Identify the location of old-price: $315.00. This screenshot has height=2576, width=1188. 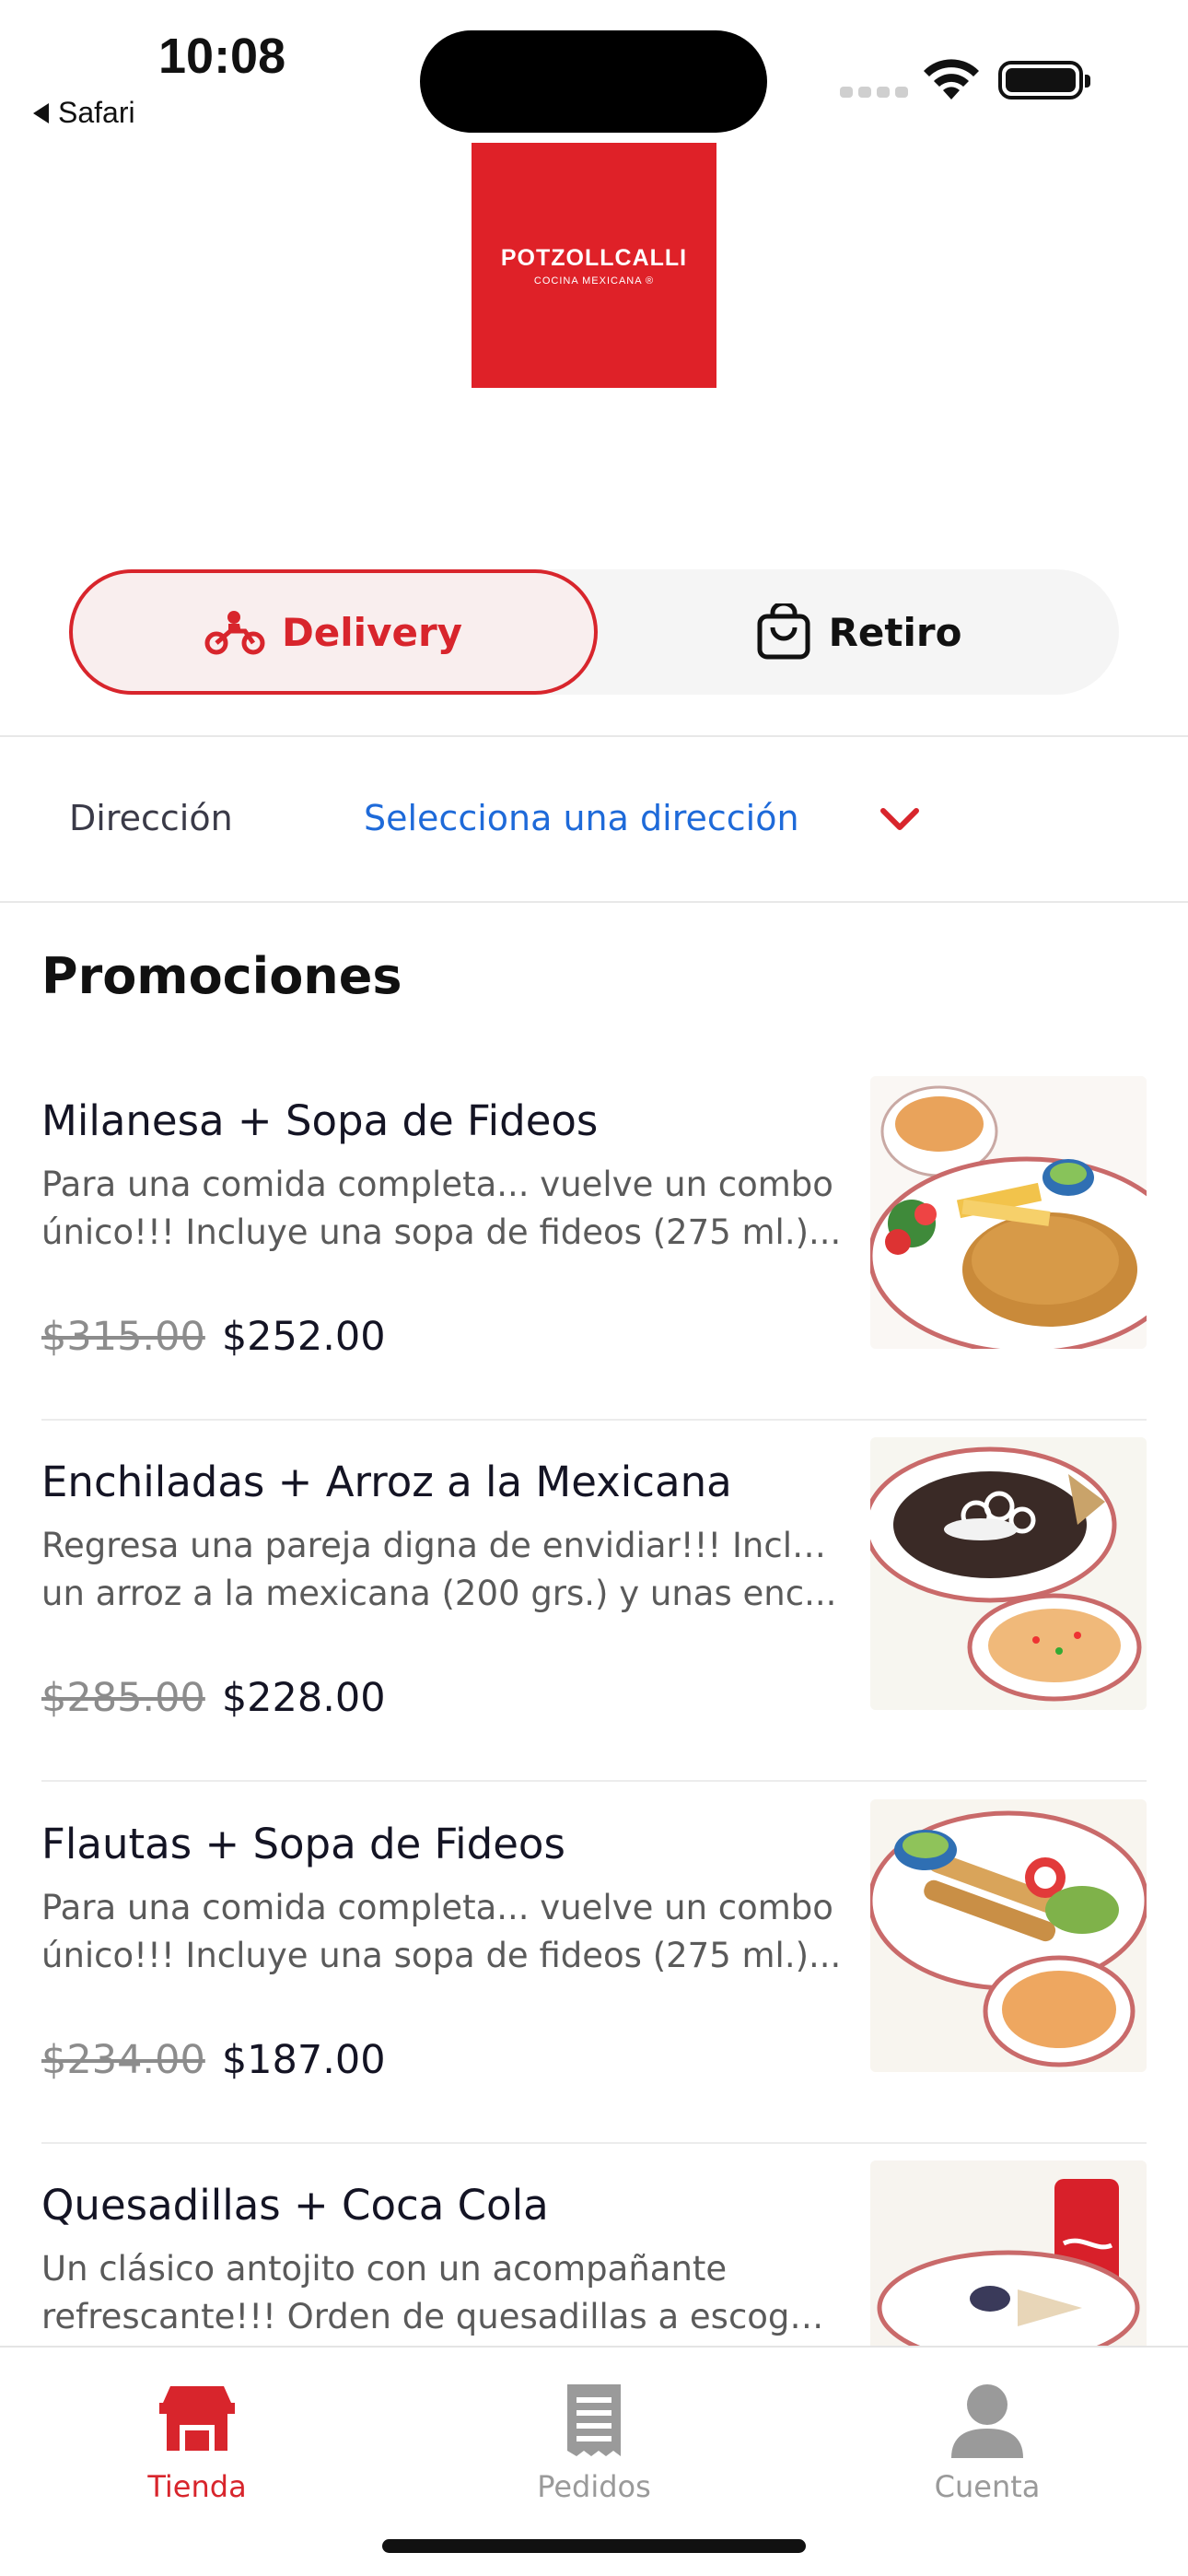
(123, 1337).